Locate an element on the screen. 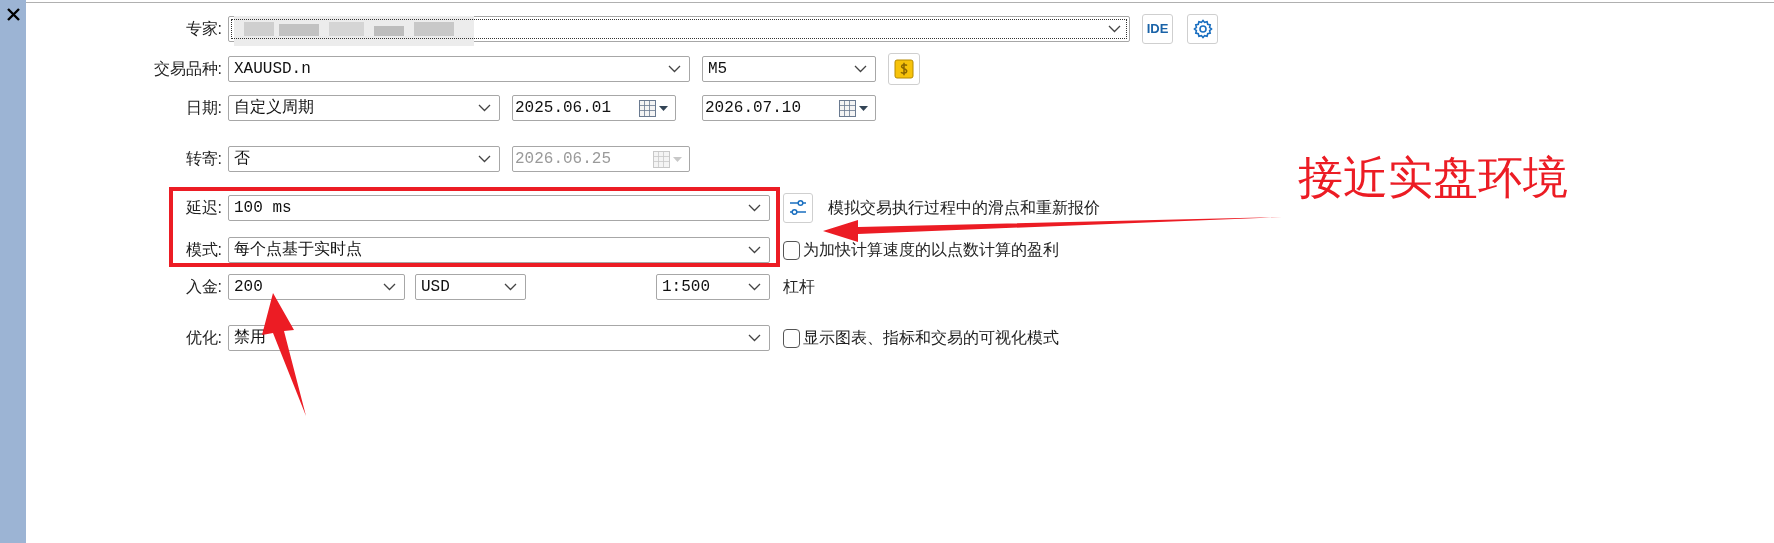 This screenshot has height=543, width=1774. field-label: 转寄: is located at coordinates (203, 159).